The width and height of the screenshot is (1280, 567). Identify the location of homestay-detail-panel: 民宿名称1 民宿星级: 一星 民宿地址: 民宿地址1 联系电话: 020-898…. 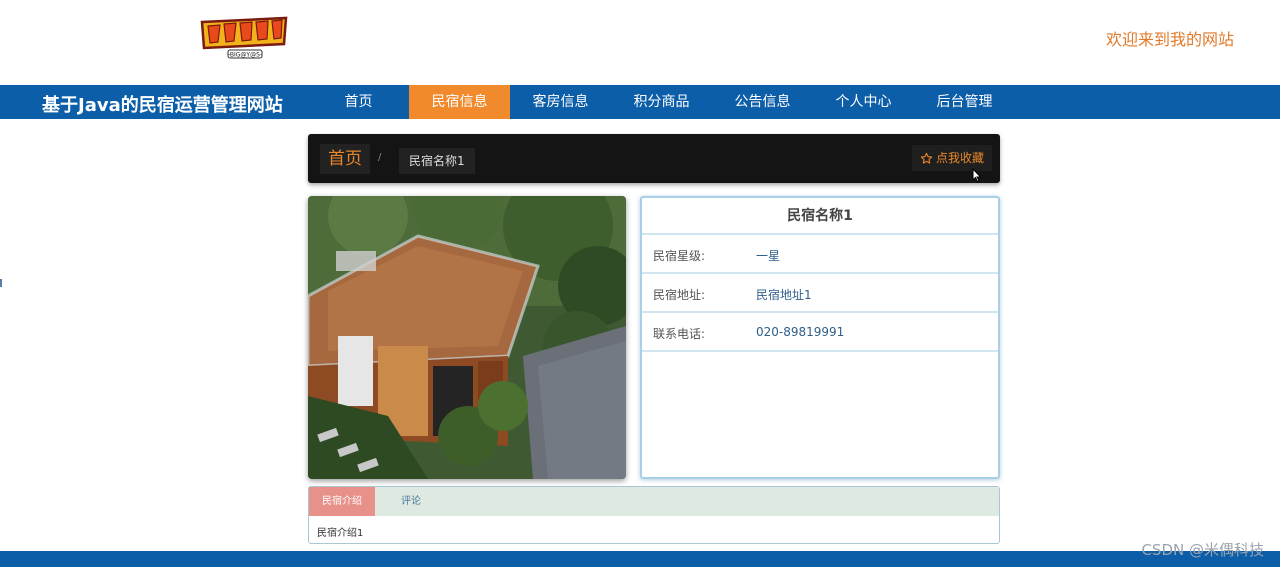
(820, 337).